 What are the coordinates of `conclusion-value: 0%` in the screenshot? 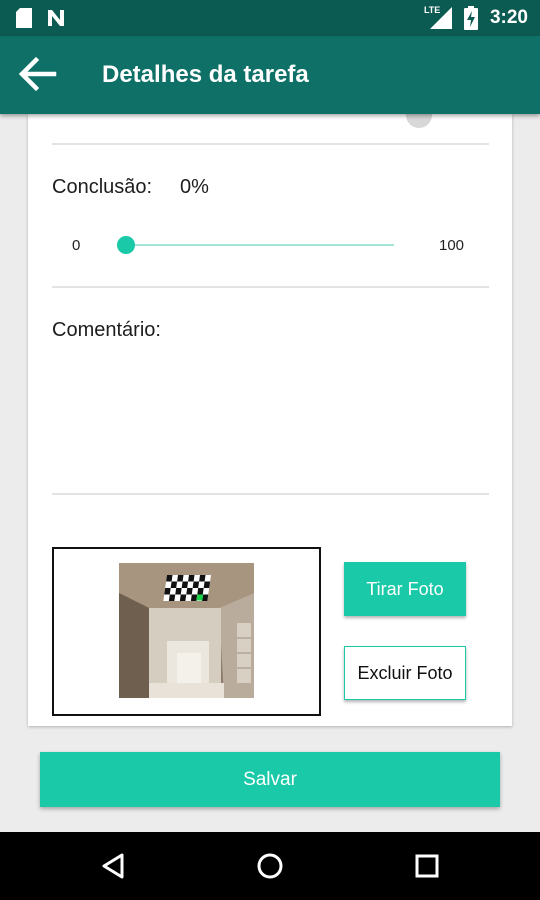 It's located at (194, 187).